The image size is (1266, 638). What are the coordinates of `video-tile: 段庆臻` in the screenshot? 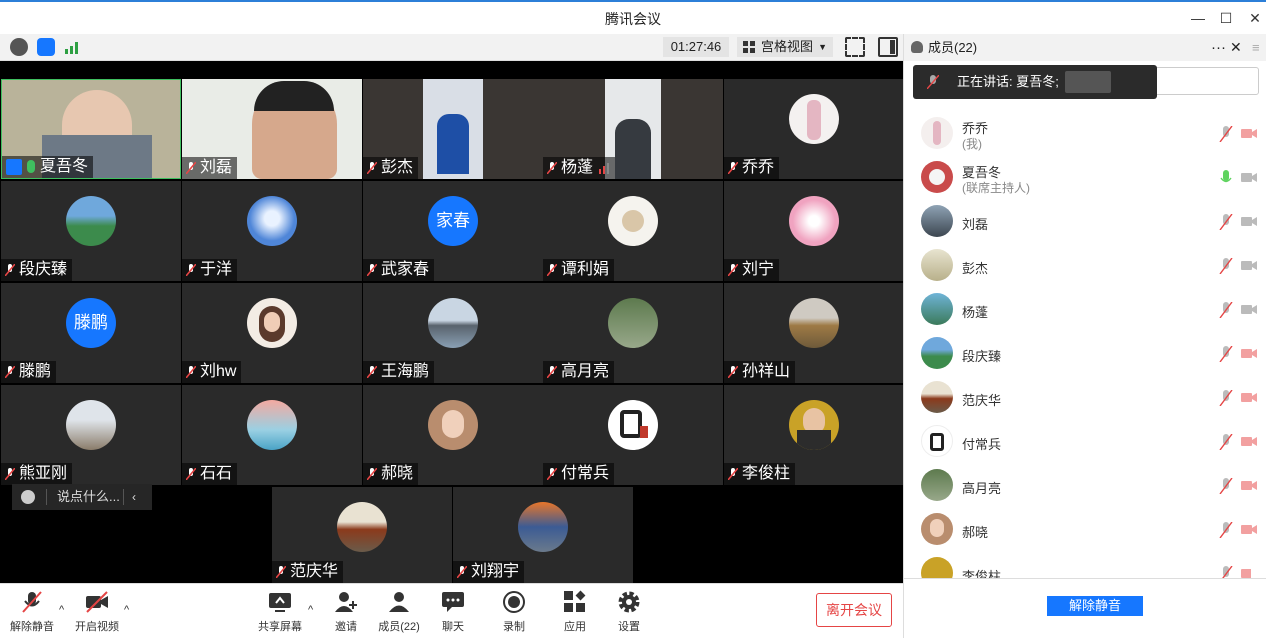 It's located at (91, 231).